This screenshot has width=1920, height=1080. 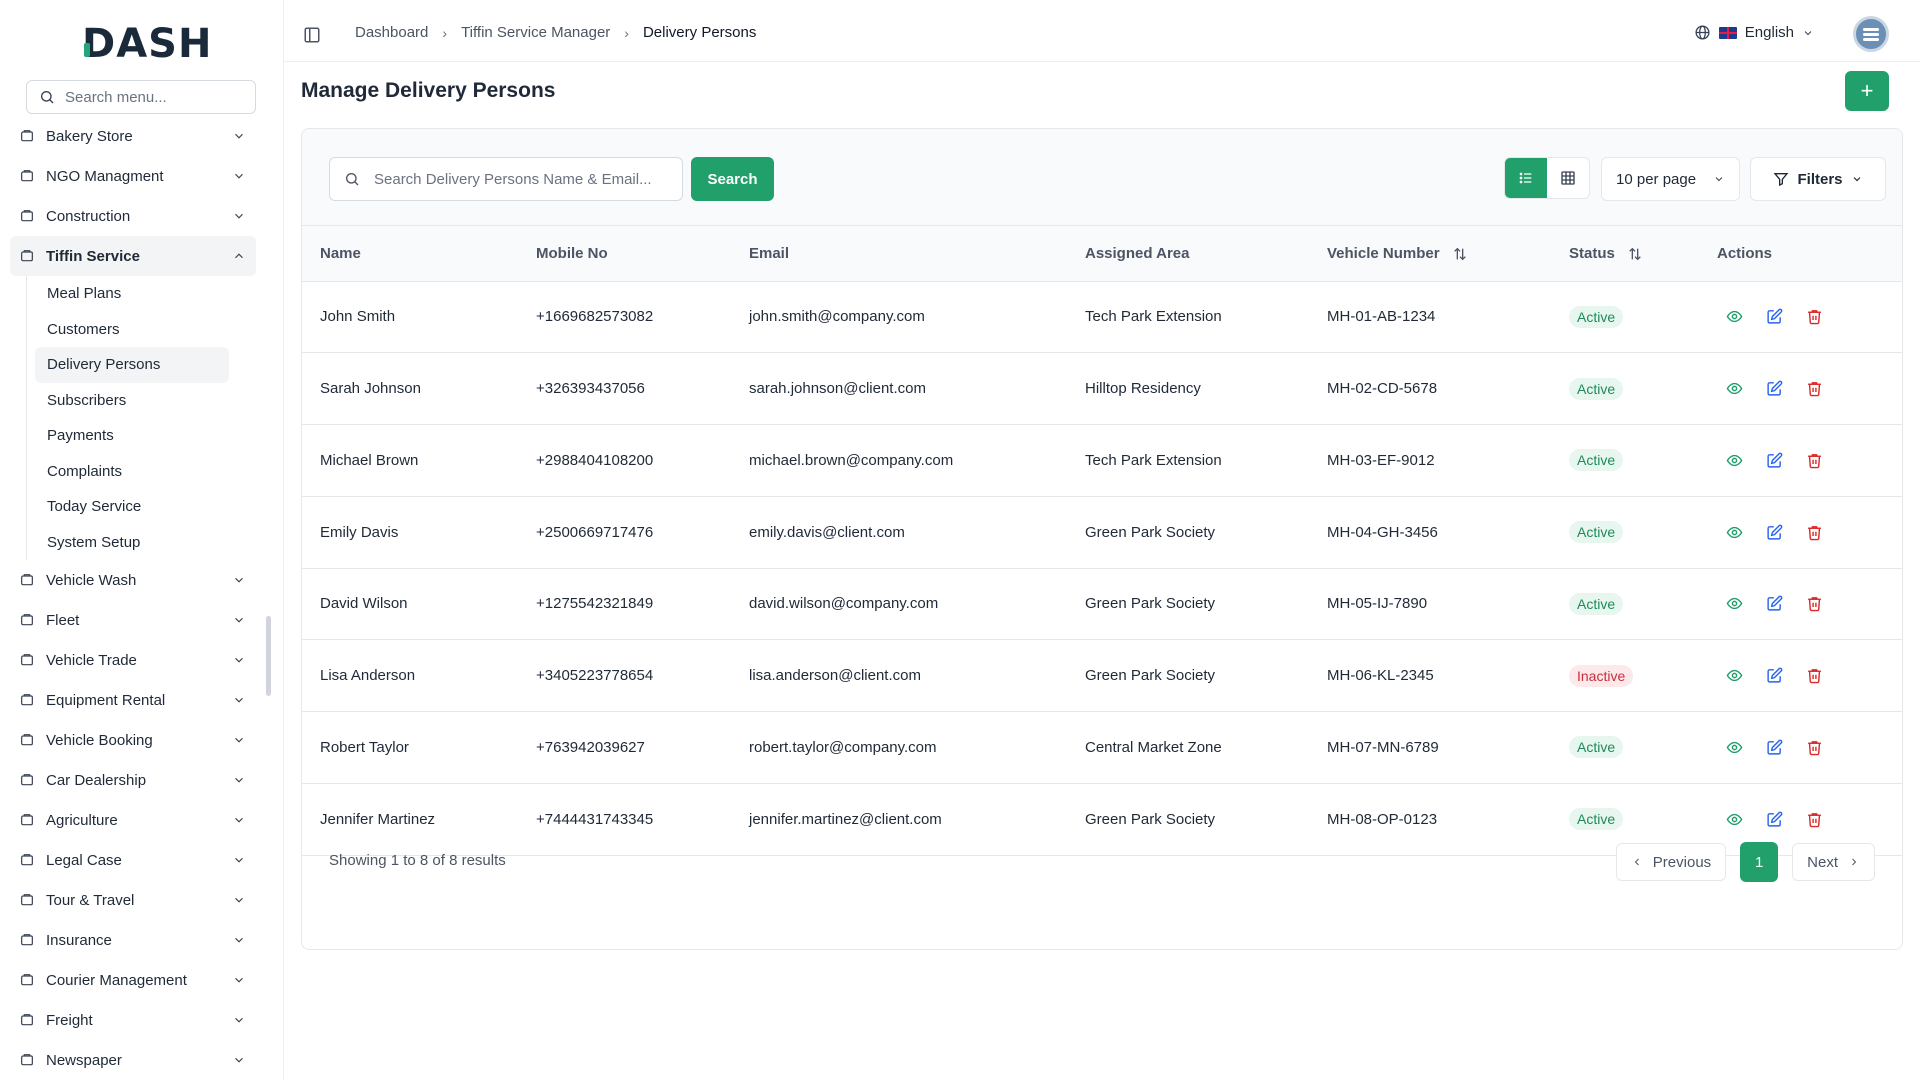 What do you see at coordinates (519, 179) in the screenshot?
I see `table-search-input` at bounding box center [519, 179].